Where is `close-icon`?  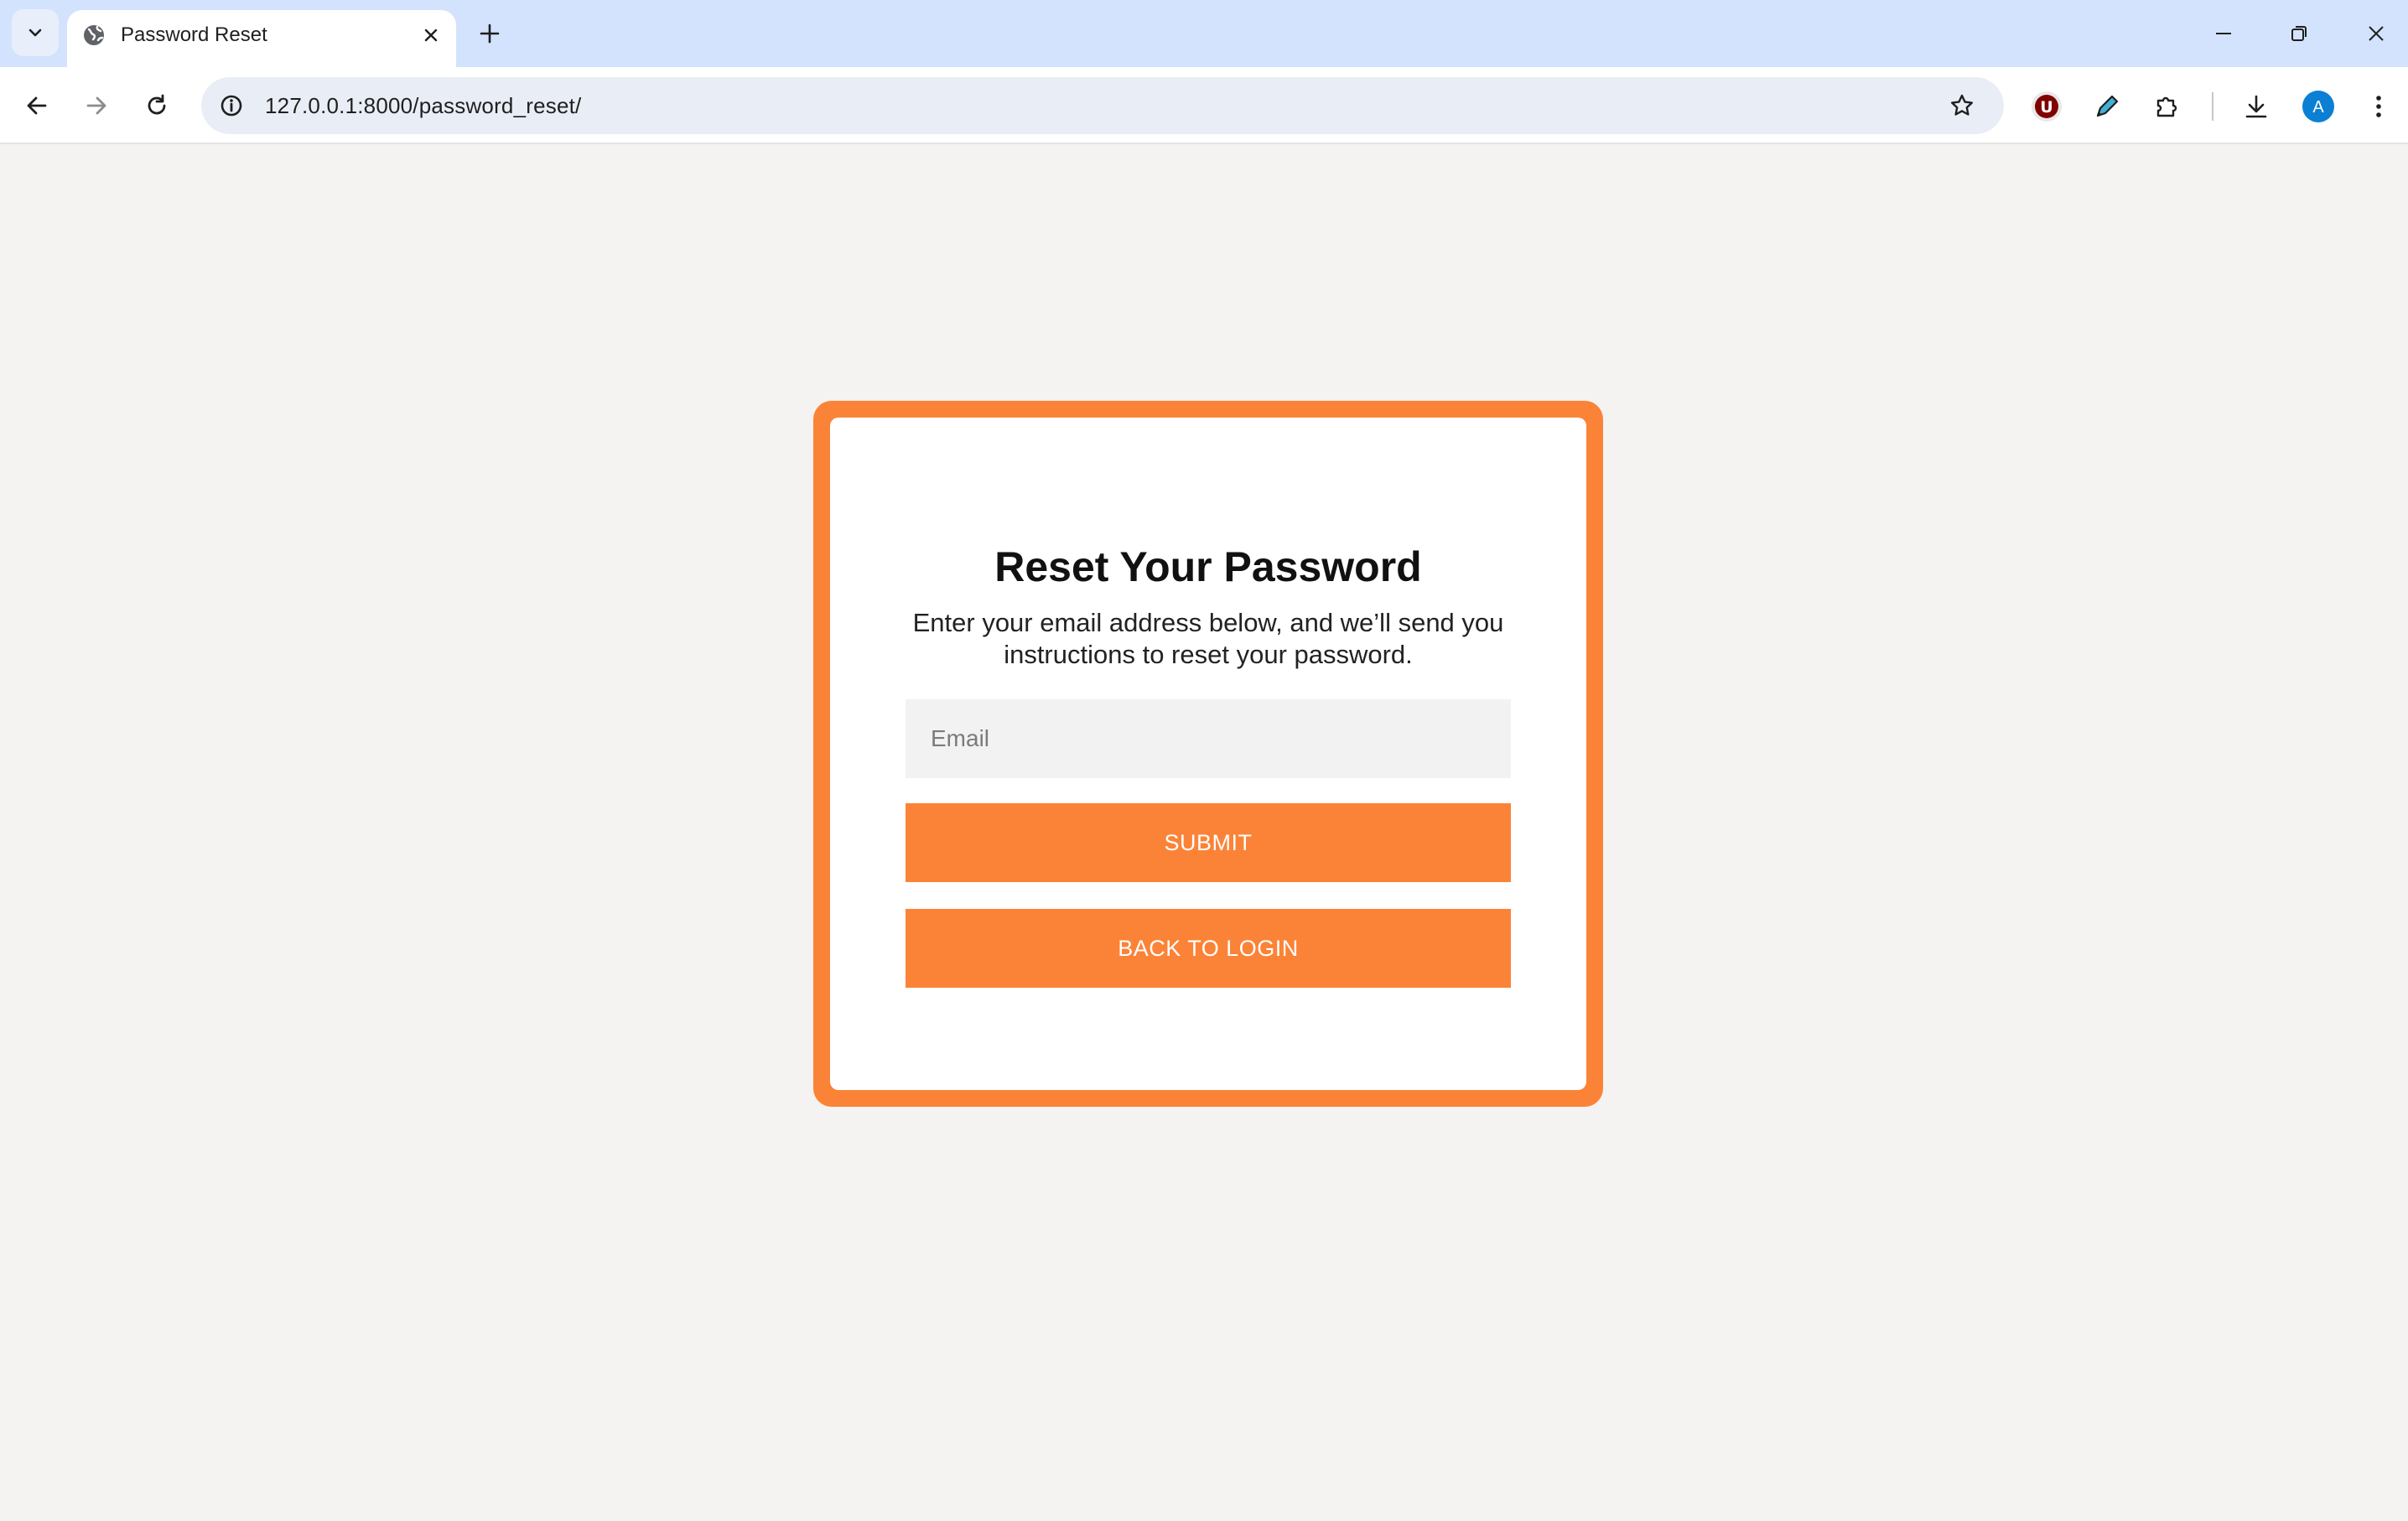
close-icon is located at coordinates (431, 35).